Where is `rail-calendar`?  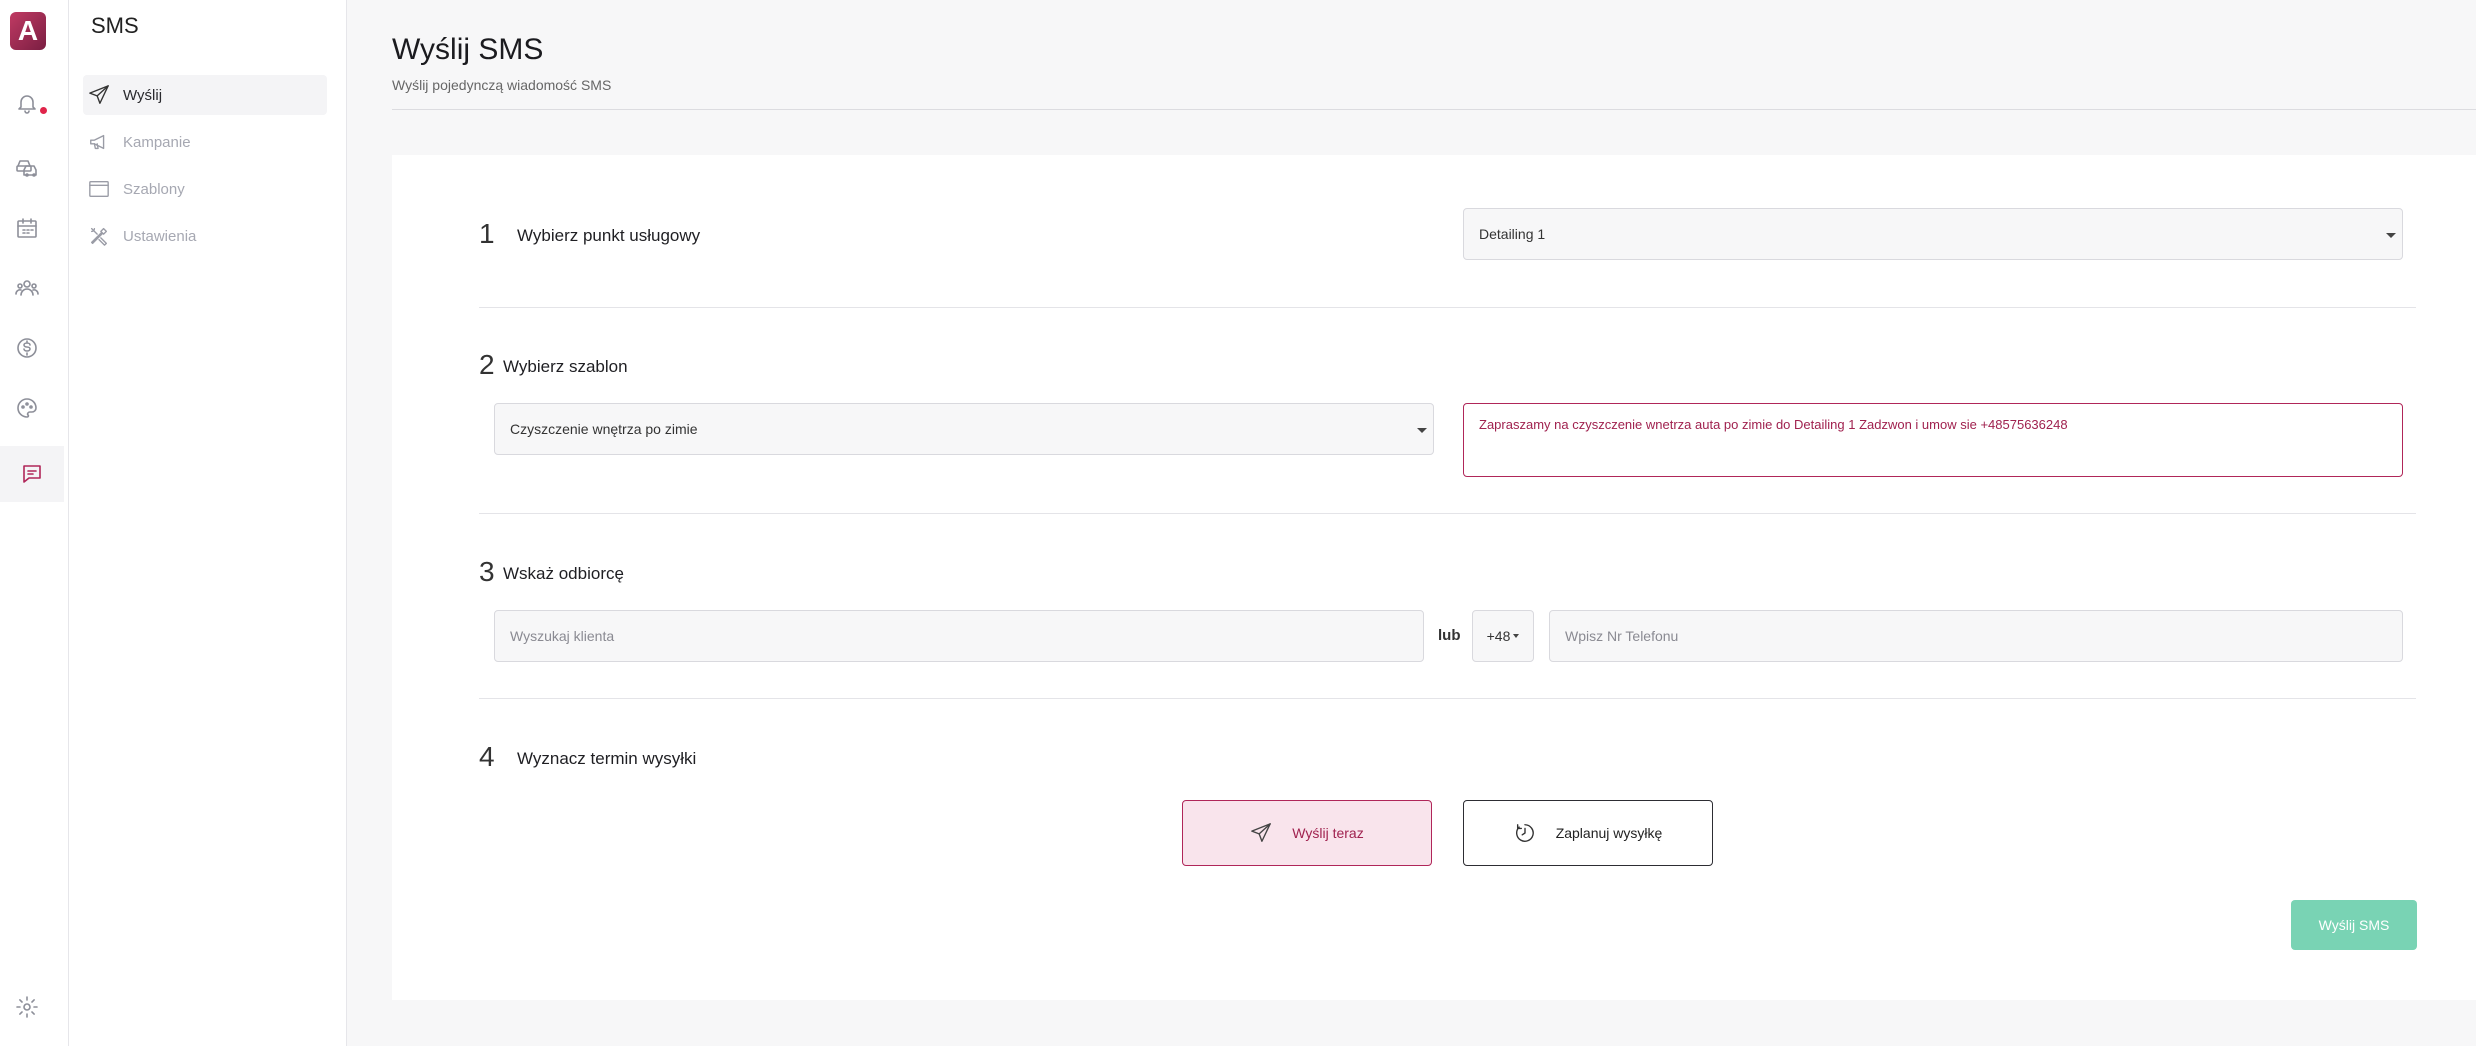
rail-calendar is located at coordinates (27, 228).